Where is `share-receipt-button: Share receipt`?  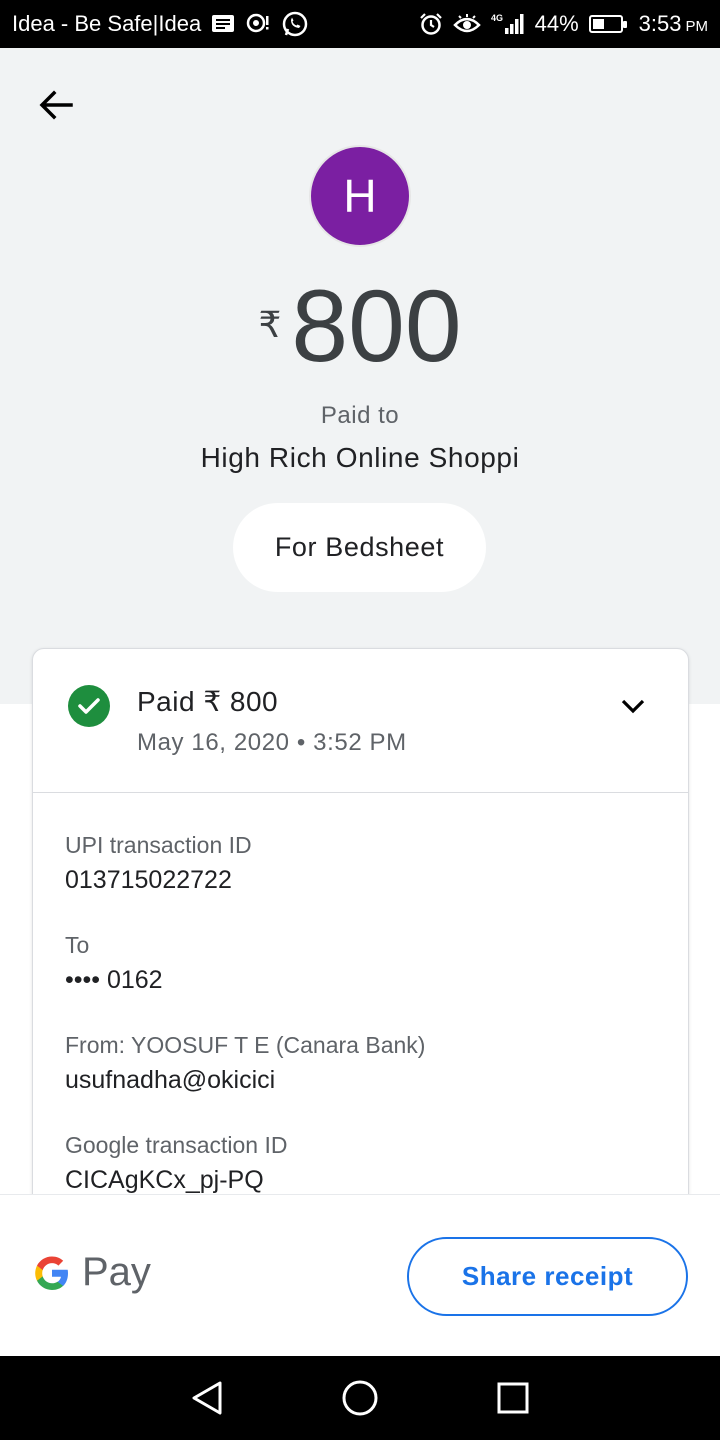
share-receipt-button: Share receipt is located at coordinates (547, 1276).